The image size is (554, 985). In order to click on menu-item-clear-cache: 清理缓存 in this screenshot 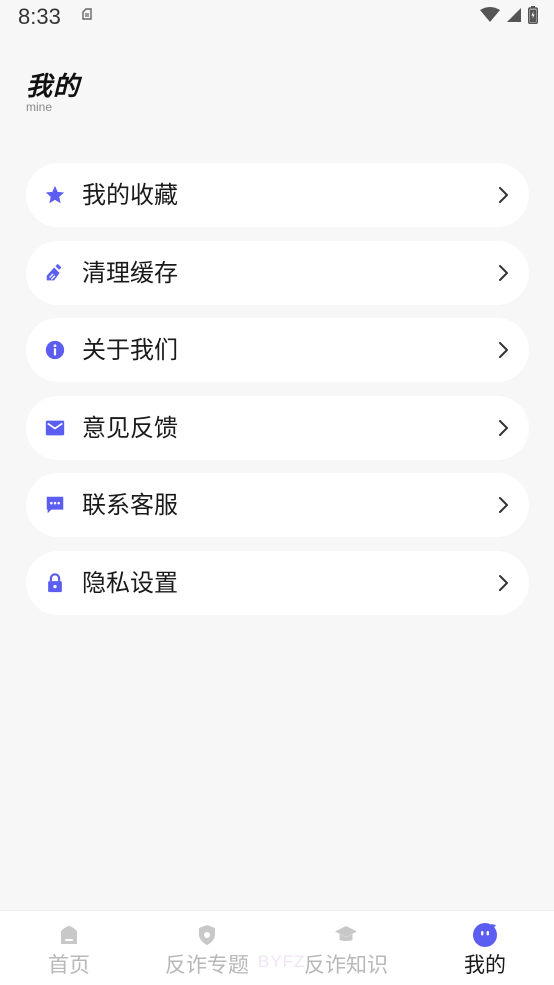, I will do `click(277, 272)`.